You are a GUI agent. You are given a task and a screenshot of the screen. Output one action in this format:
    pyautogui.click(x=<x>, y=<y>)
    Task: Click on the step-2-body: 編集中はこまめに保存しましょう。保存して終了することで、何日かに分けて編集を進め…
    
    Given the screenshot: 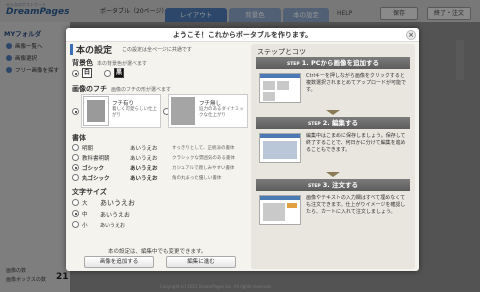 What is the action you would take?
    pyautogui.click(x=333, y=149)
    